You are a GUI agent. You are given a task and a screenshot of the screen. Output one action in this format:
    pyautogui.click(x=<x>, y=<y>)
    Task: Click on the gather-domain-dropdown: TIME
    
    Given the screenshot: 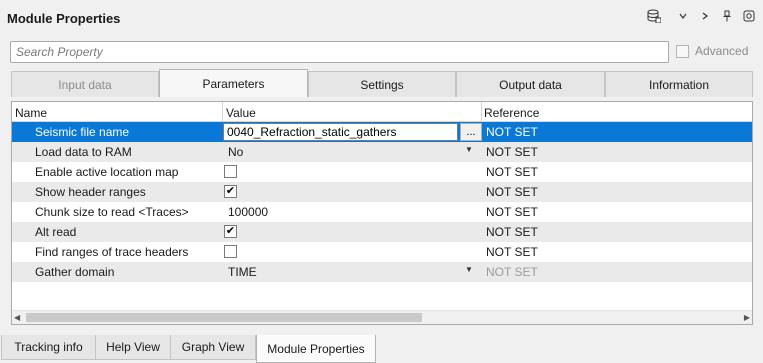 What is the action you would take?
    pyautogui.click(x=242, y=272)
    